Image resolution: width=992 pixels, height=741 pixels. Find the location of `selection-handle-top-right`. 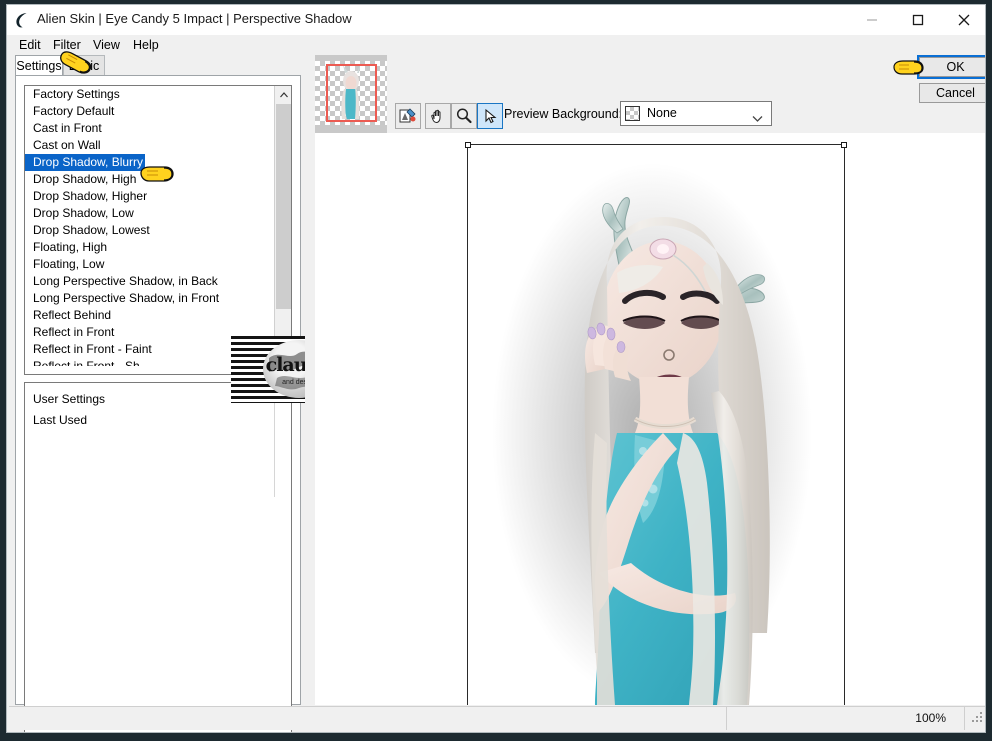

selection-handle-top-right is located at coordinates (844, 145).